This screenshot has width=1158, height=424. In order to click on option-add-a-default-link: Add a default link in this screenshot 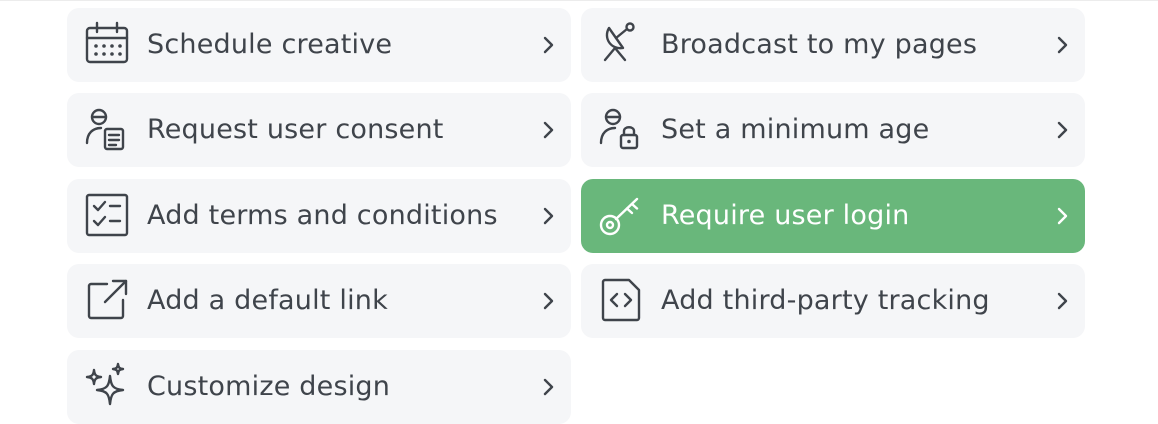, I will do `click(319, 301)`.